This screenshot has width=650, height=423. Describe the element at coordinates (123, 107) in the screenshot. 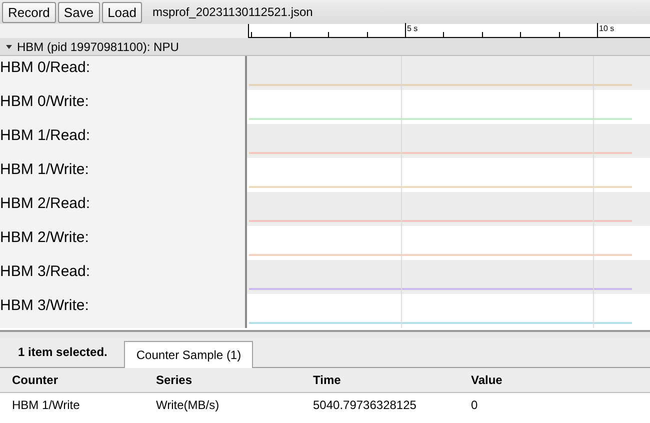

I see `track-label: HBM 0/Write:` at that location.